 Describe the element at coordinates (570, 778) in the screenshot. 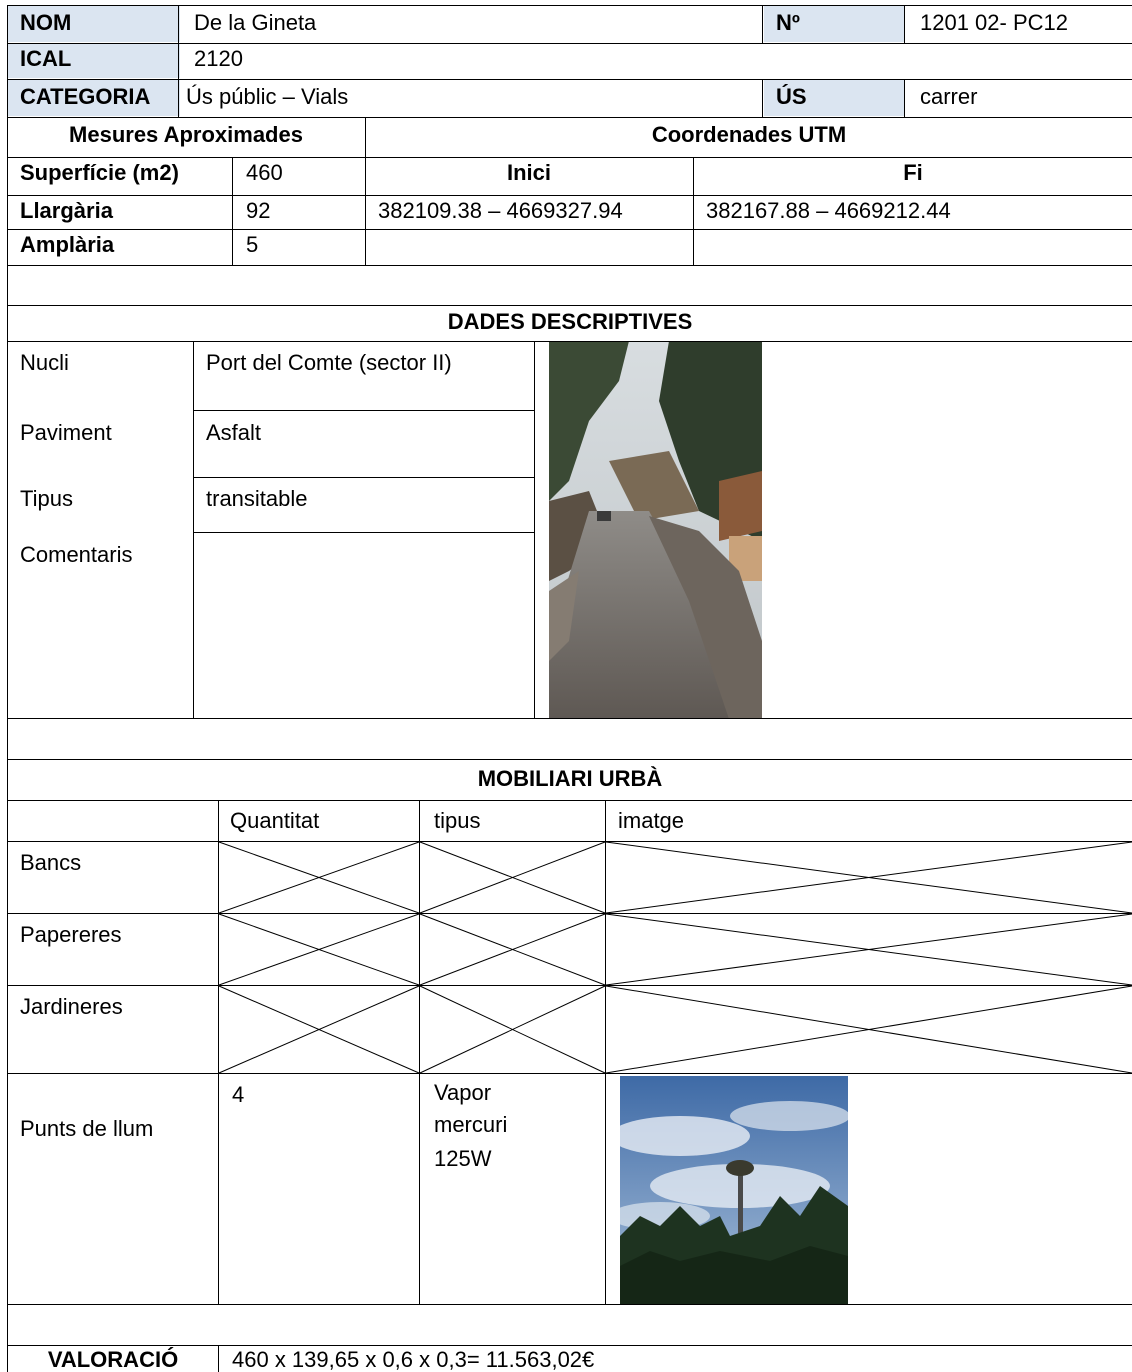

I see `furniture-title: MOBILIARI URBÀ` at that location.